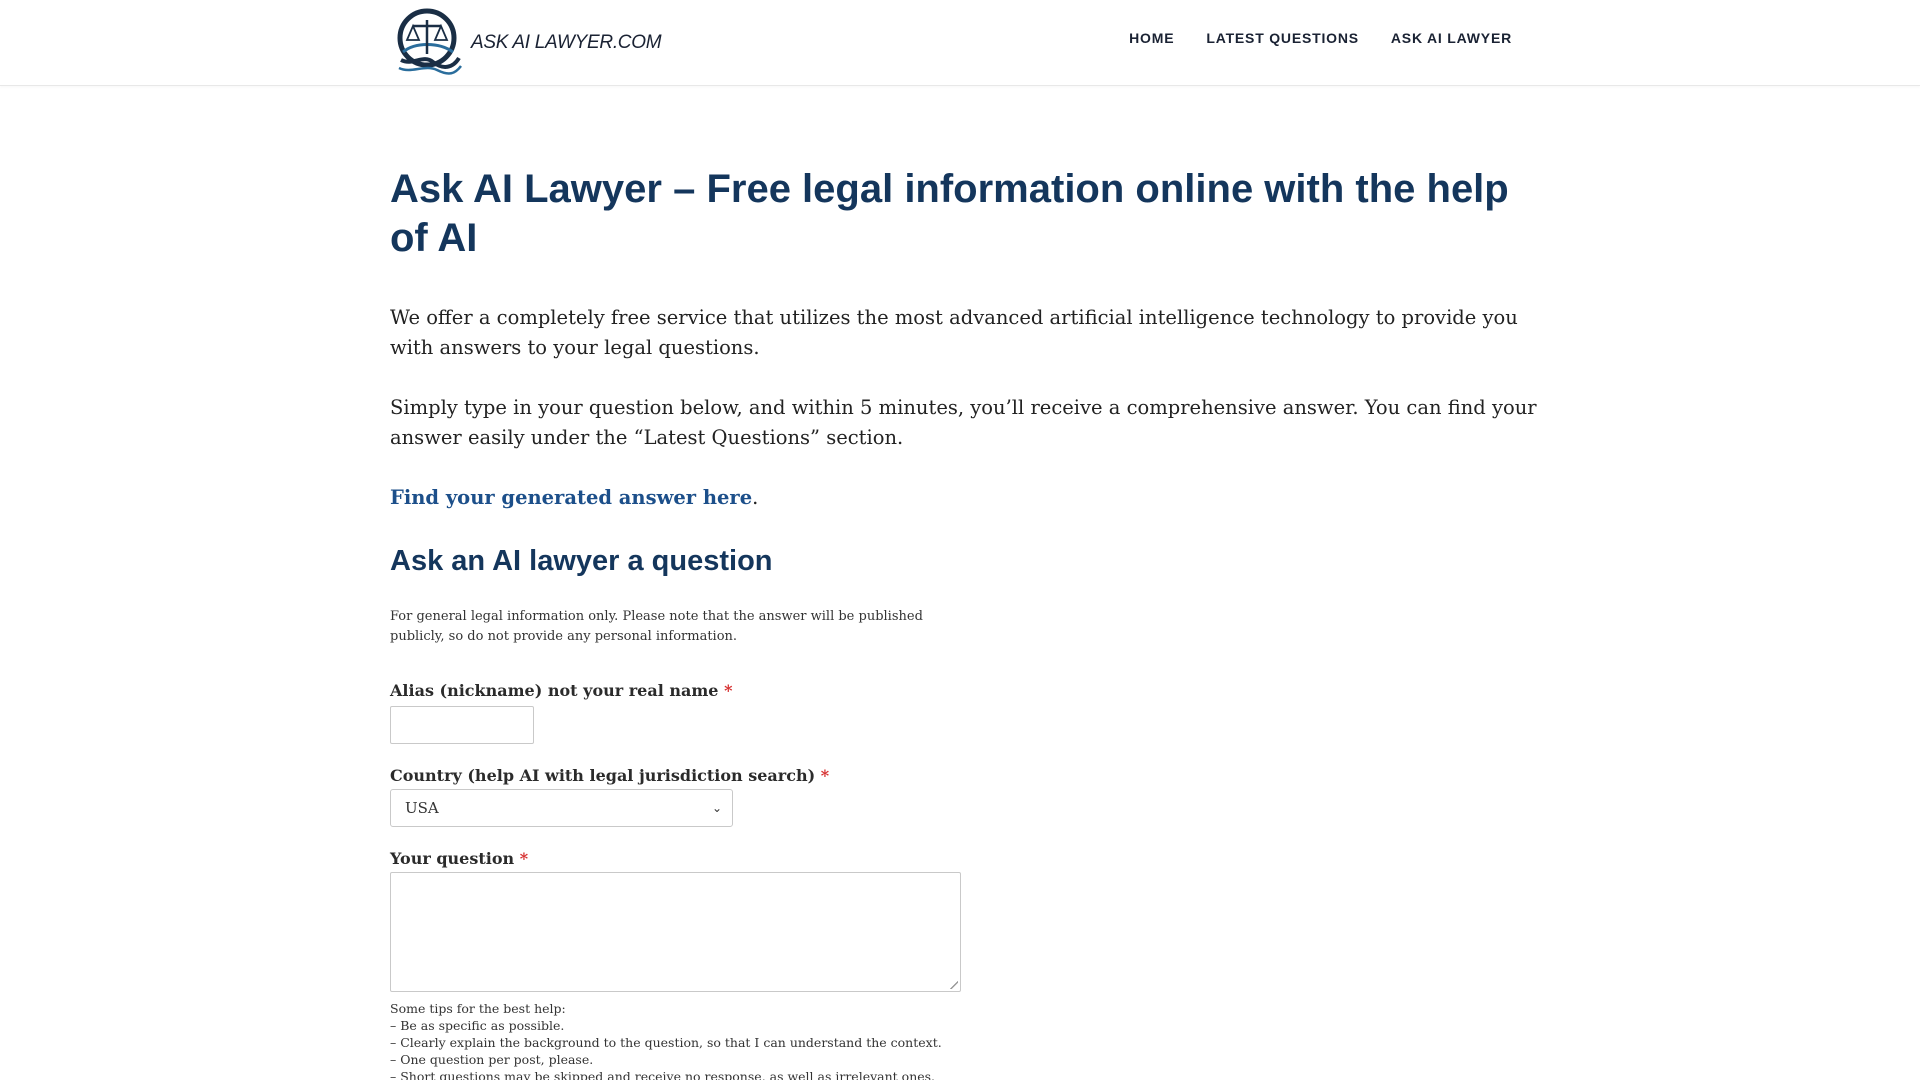  What do you see at coordinates (462, 725) in the screenshot?
I see `alias-input` at bounding box center [462, 725].